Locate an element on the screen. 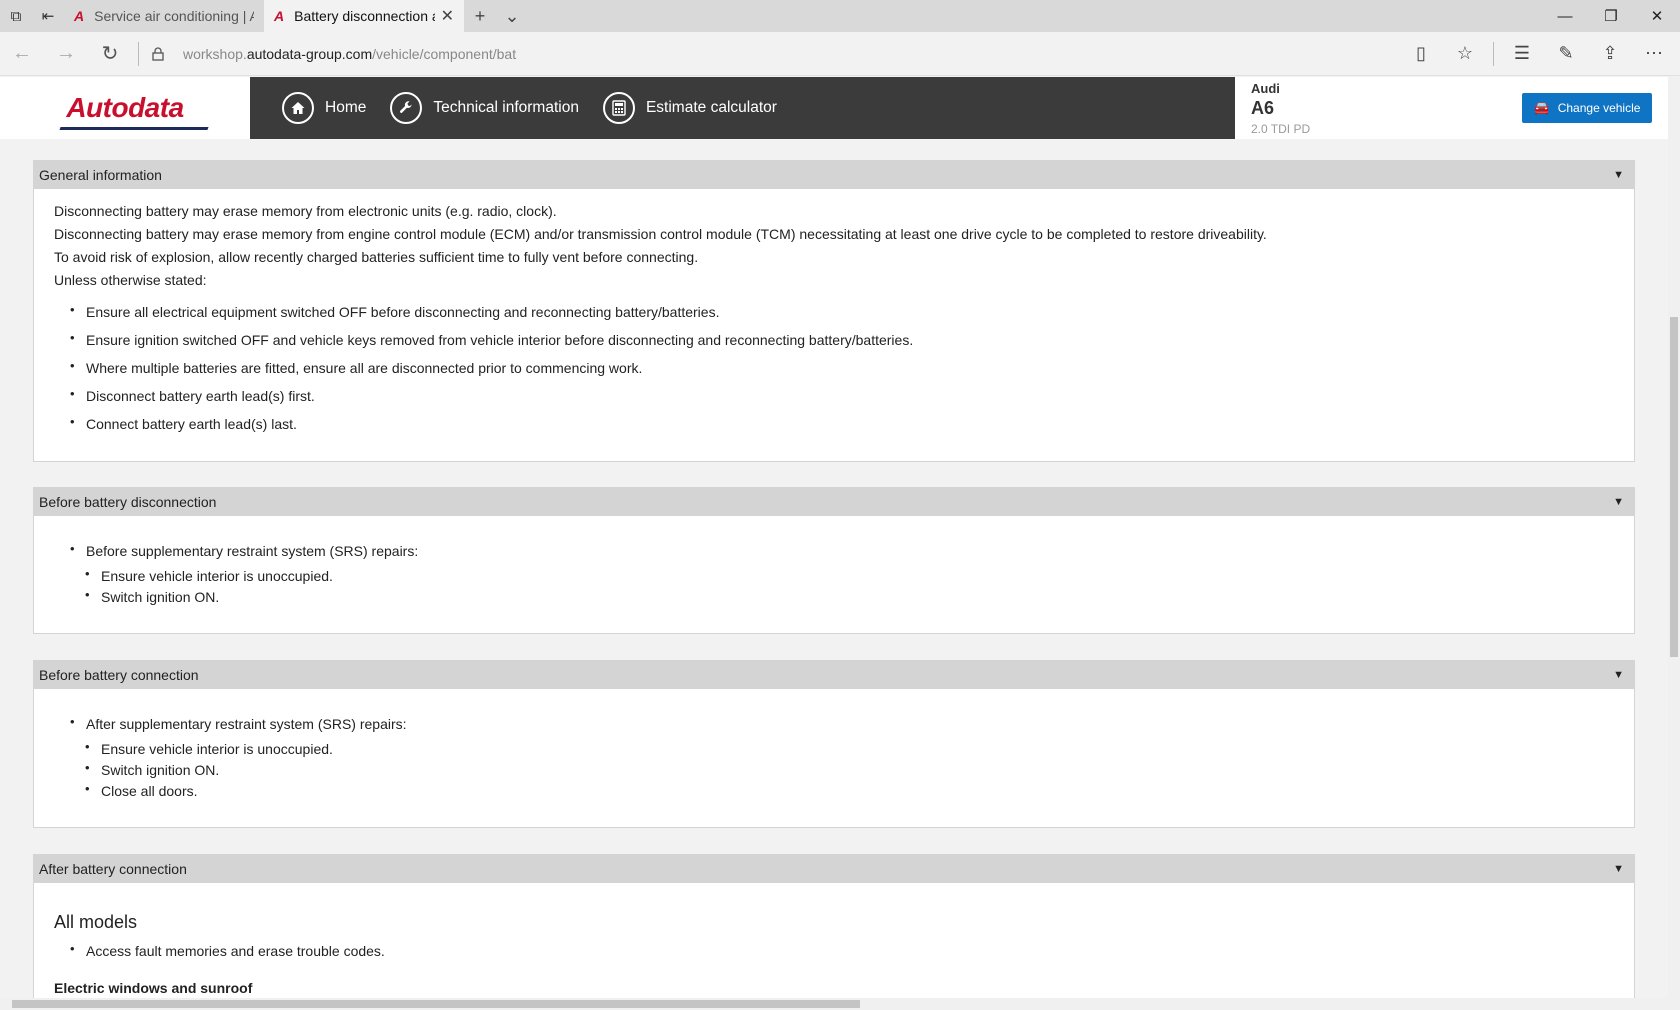 This screenshot has height=1010, width=1680. nav-technical-information: Technical information is located at coordinates (484, 108).